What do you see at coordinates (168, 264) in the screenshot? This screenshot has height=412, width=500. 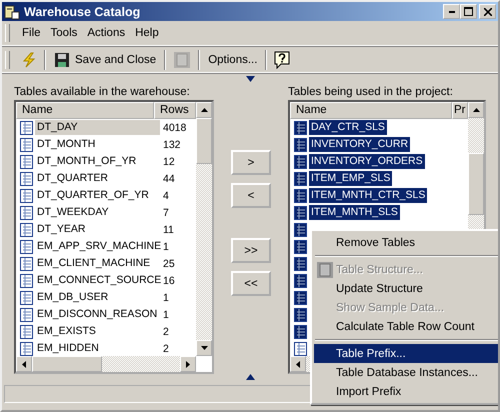 I see `row-count: 25` at bounding box center [168, 264].